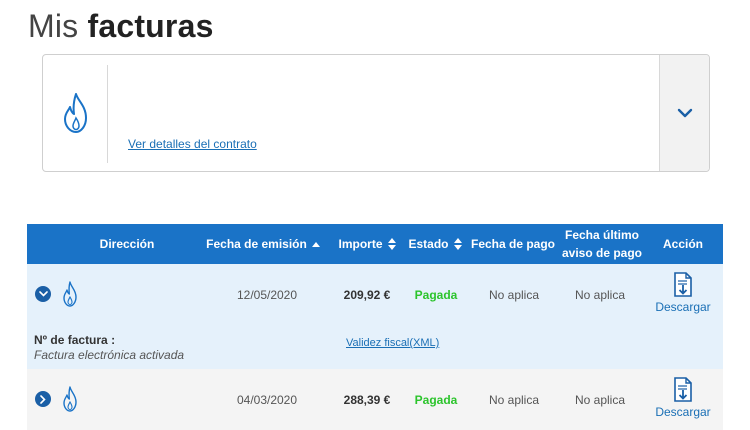 Image resolution: width=750 pixels, height=430 pixels. I want to click on contract-divider, so click(107, 114).